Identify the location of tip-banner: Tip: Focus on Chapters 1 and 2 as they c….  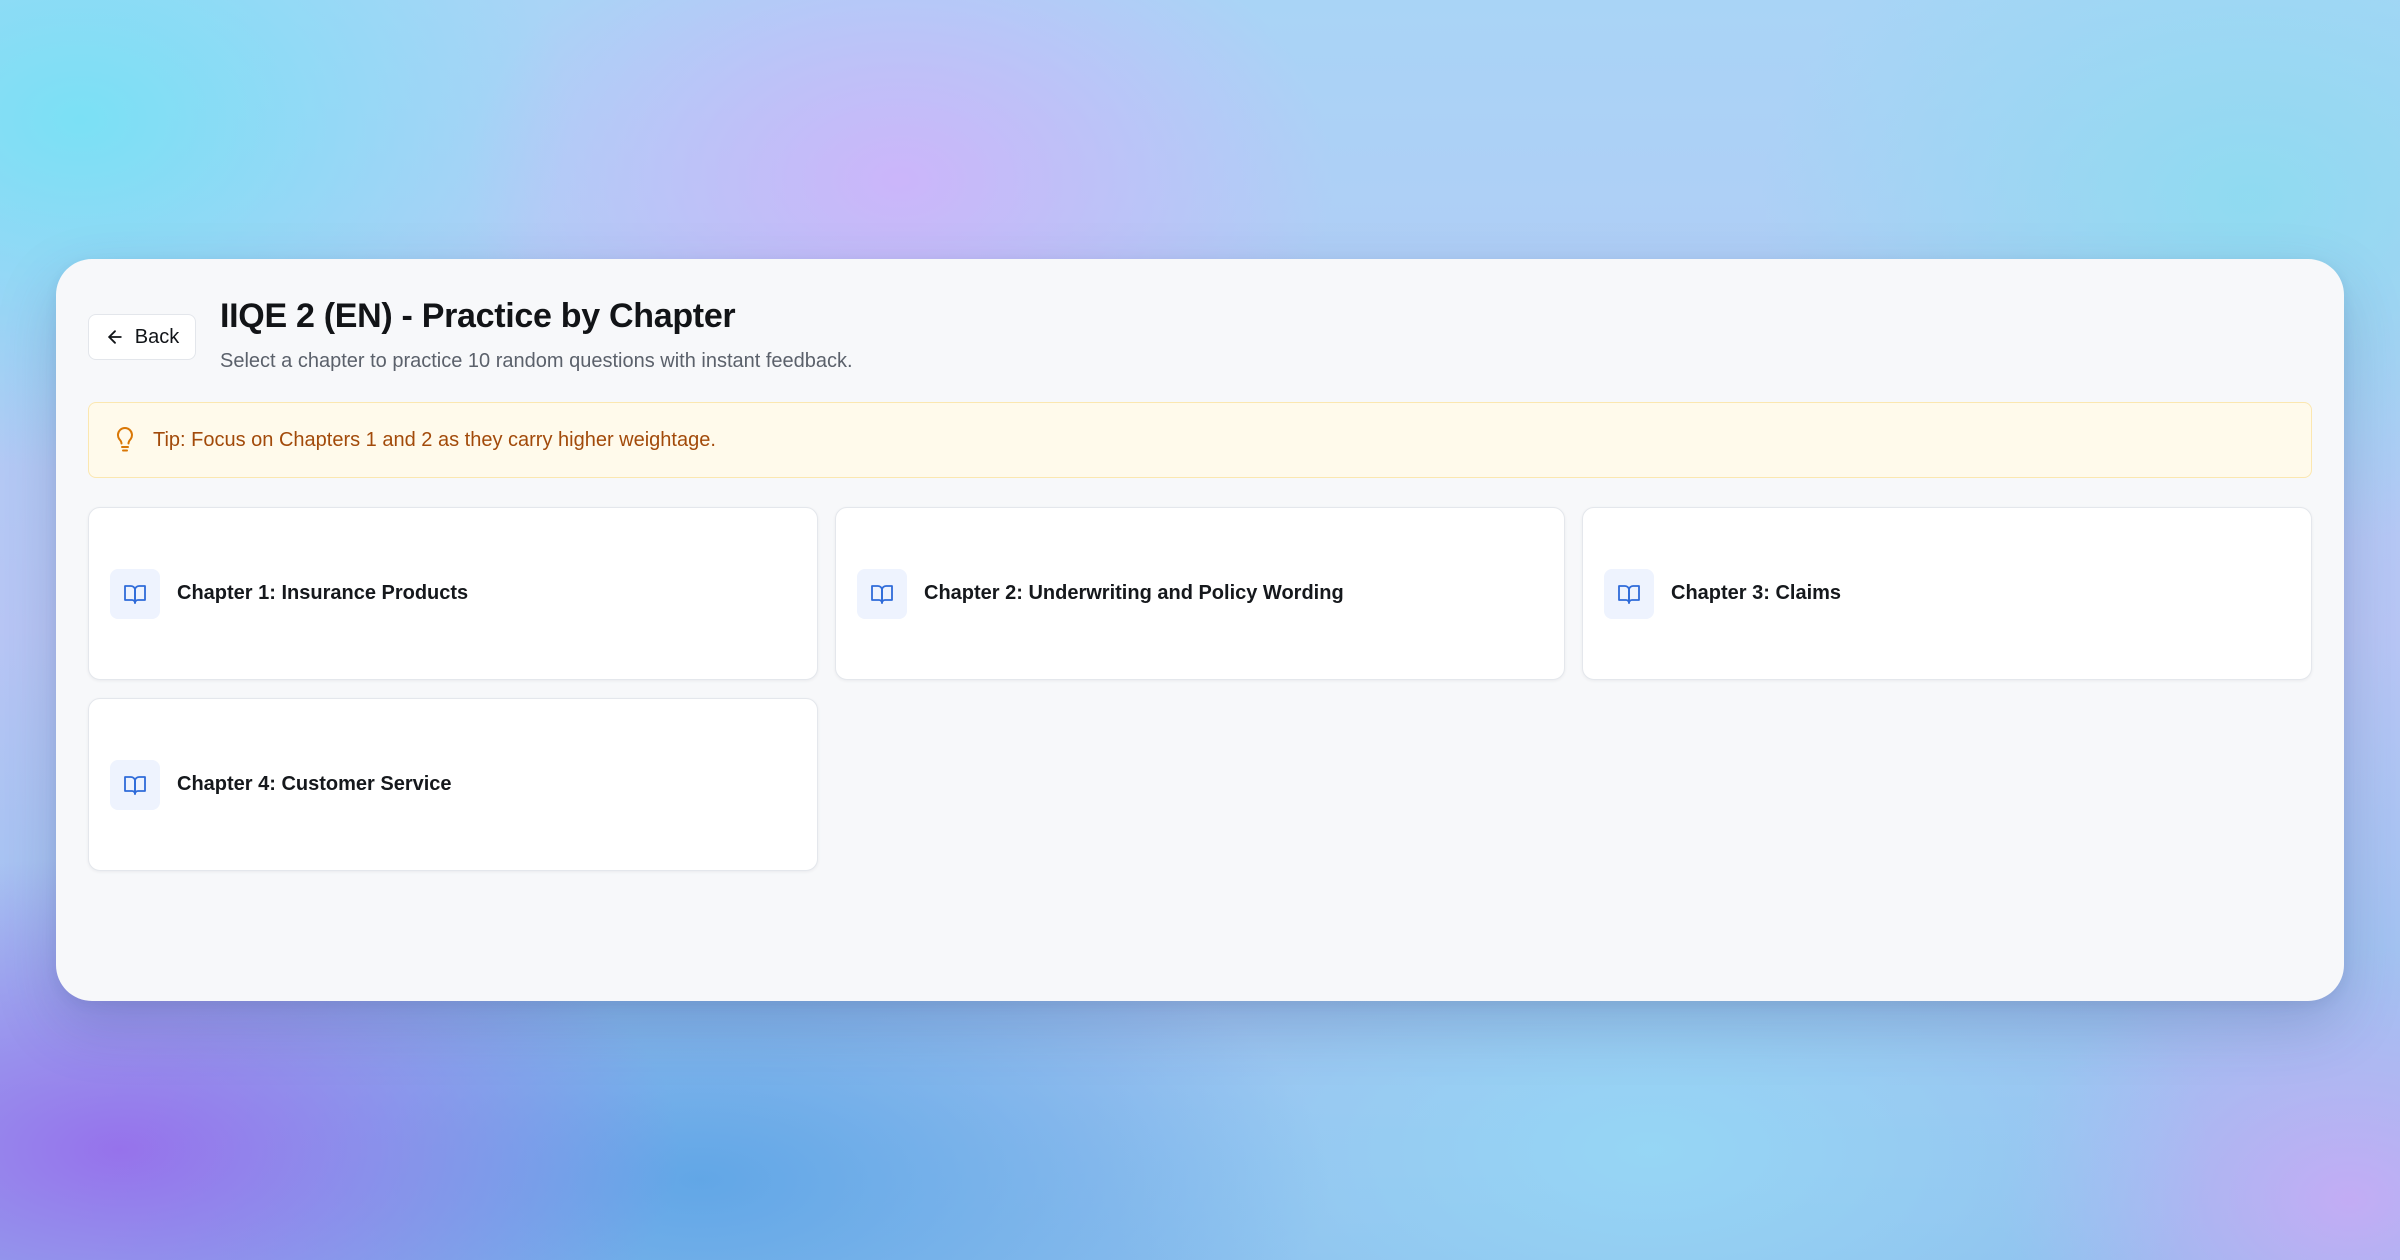
(1200, 440).